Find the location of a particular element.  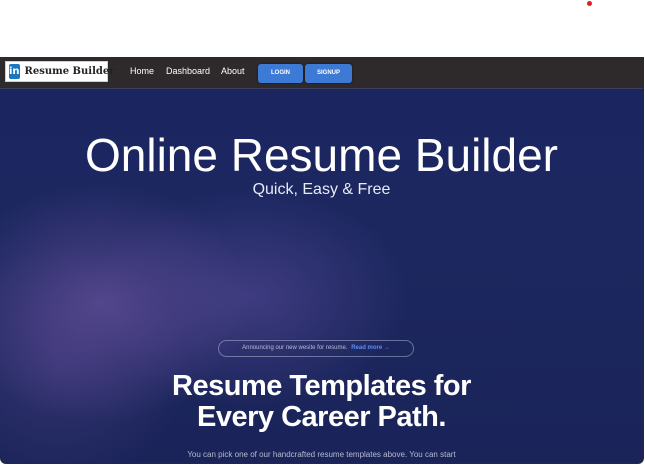

templates-heading: Resume Templates for Every Career Path. is located at coordinates (321, 402).